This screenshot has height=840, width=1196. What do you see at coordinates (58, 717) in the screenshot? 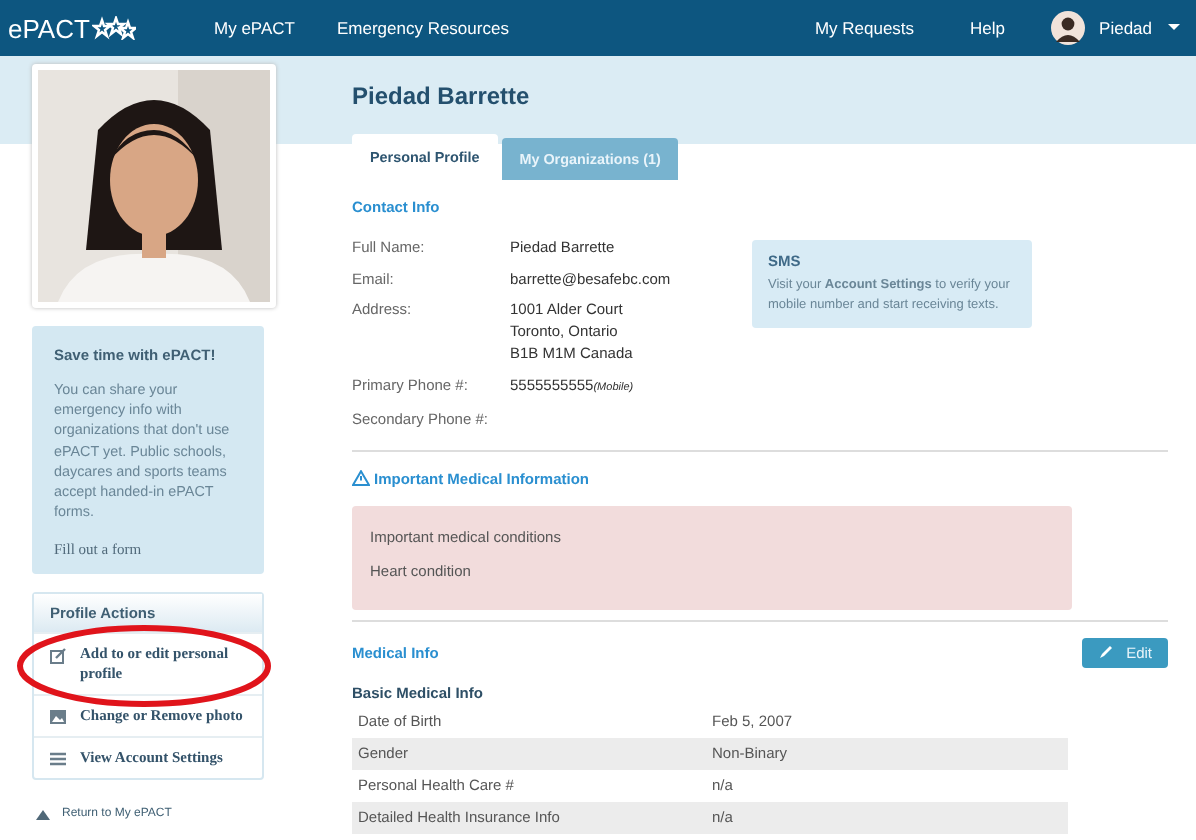
I see `image-icon` at bounding box center [58, 717].